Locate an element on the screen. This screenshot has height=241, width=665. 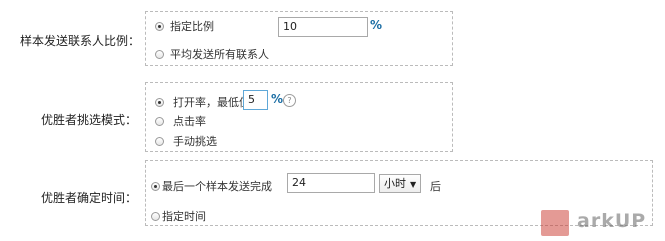
radio-after-last-sample-label: 最后一个样本发送完成 is located at coordinates (217, 186).